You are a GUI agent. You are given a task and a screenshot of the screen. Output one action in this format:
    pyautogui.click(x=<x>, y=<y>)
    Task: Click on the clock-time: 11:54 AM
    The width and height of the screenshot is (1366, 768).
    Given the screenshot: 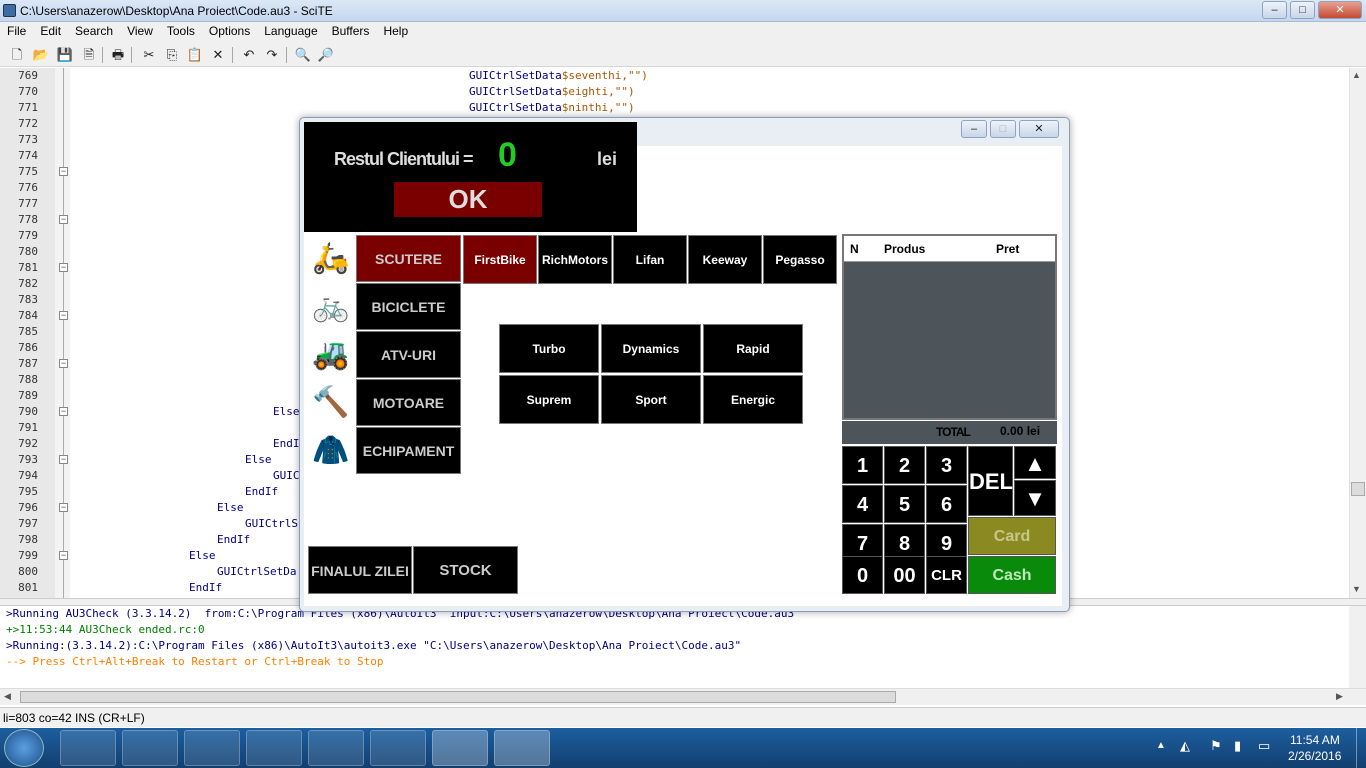 What is the action you would take?
    pyautogui.click(x=1315, y=740)
    